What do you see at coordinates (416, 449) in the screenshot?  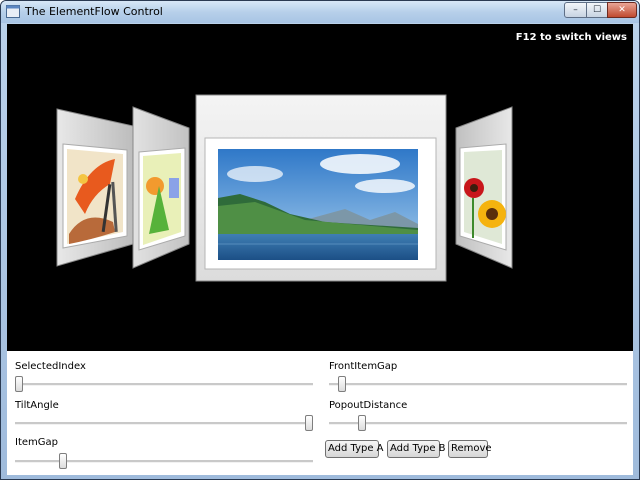 I see `add-type-b-button: Add Type B` at bounding box center [416, 449].